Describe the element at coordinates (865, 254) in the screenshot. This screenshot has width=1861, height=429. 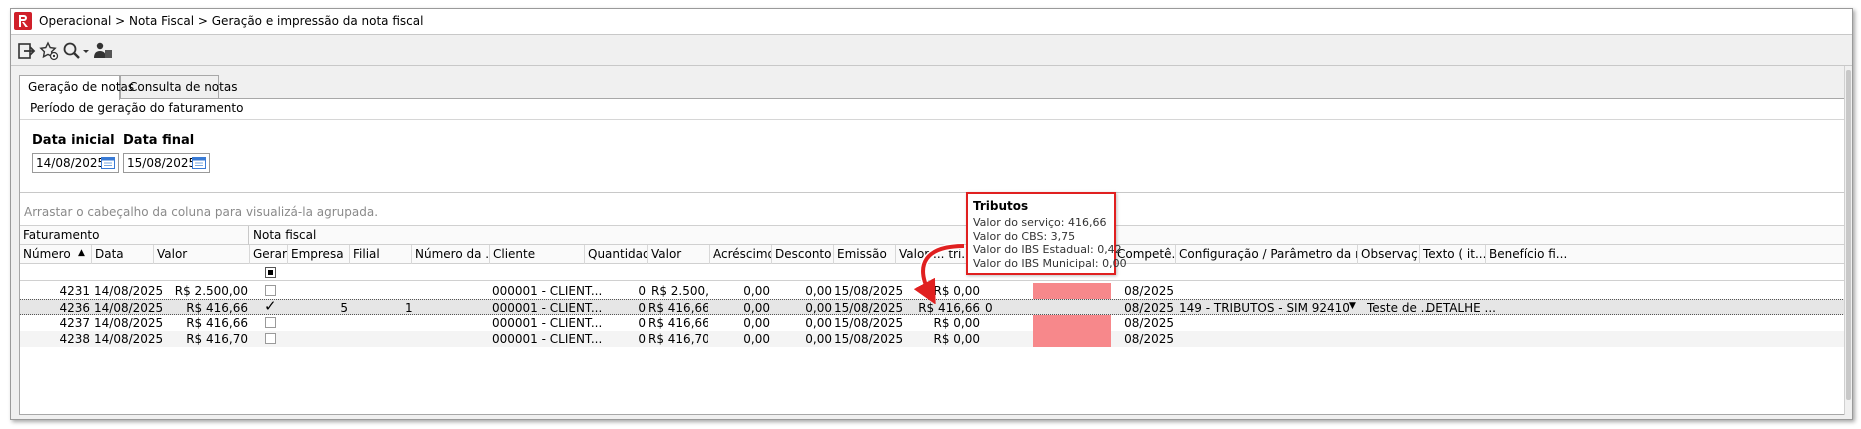
I see `col-emissao: Emissão` at that location.